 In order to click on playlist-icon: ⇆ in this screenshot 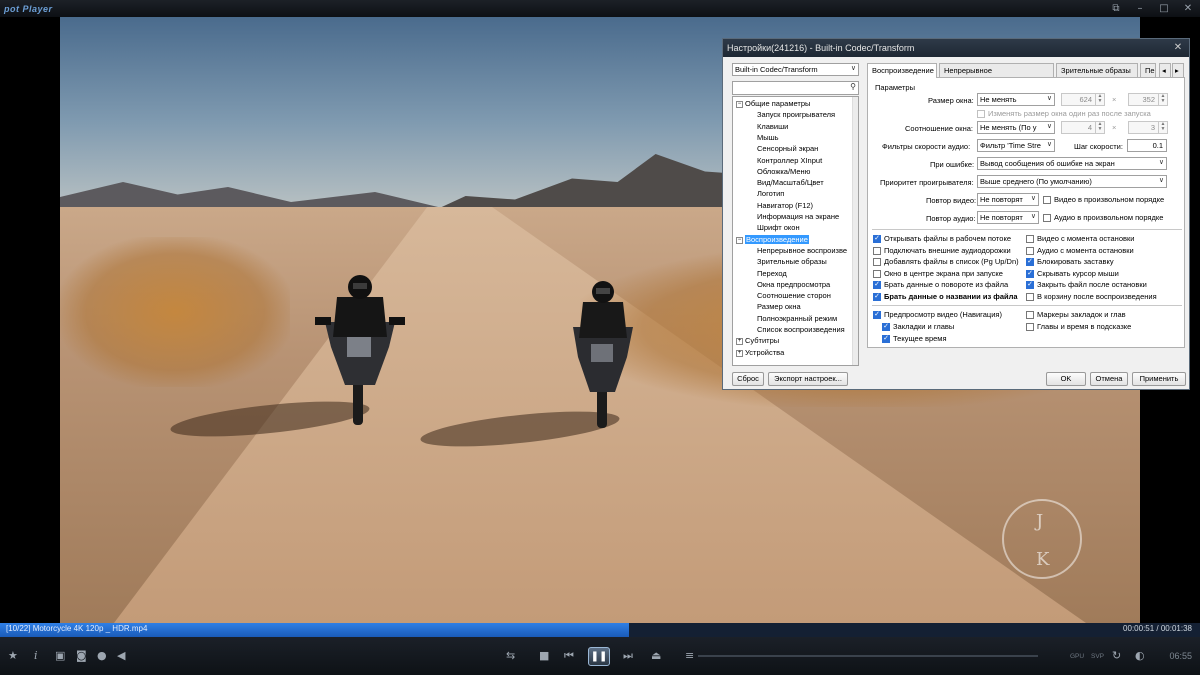, I will do `click(510, 655)`.